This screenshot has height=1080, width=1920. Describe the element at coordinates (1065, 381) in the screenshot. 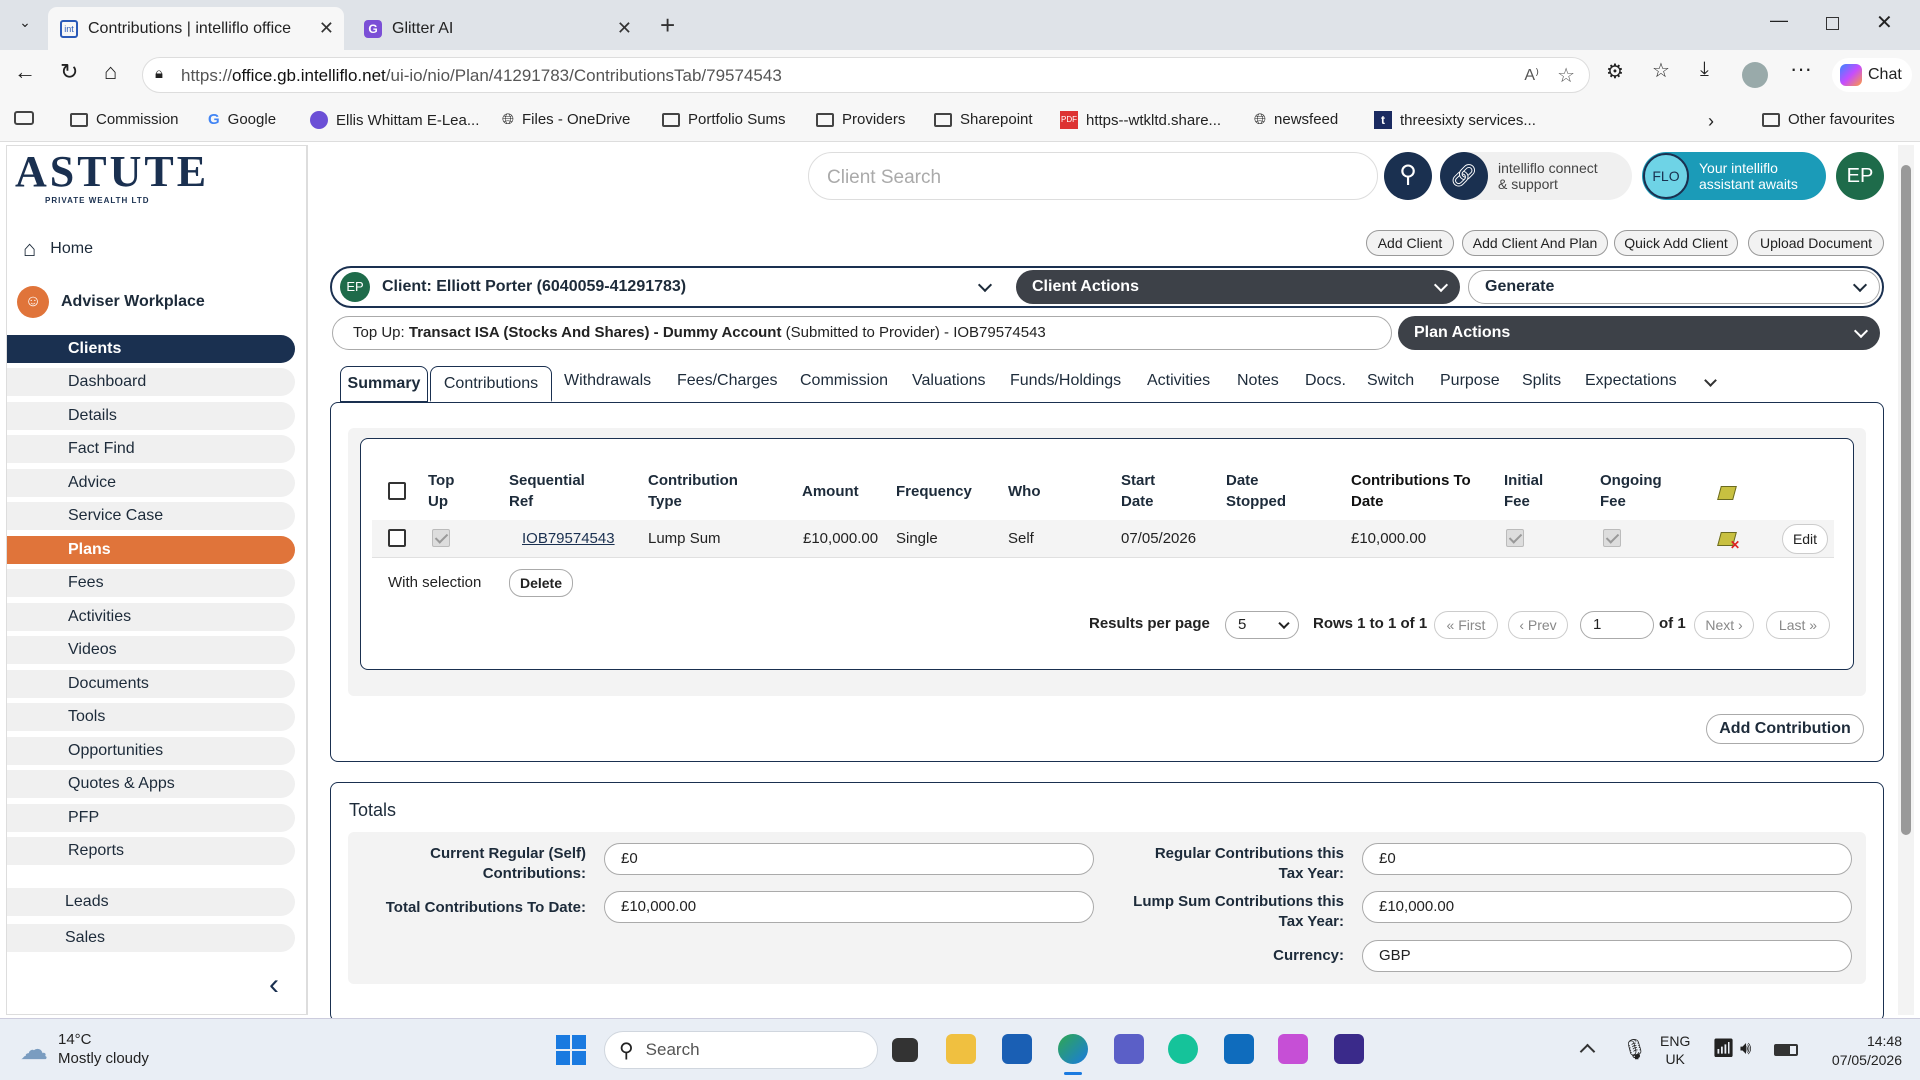

I see `tab-funds-holdings: Funds/Holdings` at that location.